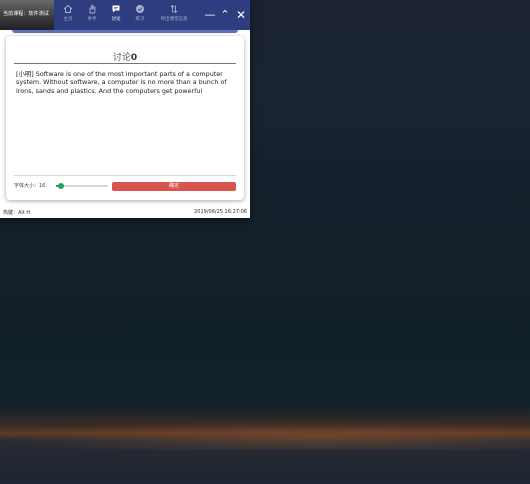  What do you see at coordinates (116, 9) in the screenshot?
I see `discussion-icon` at bounding box center [116, 9].